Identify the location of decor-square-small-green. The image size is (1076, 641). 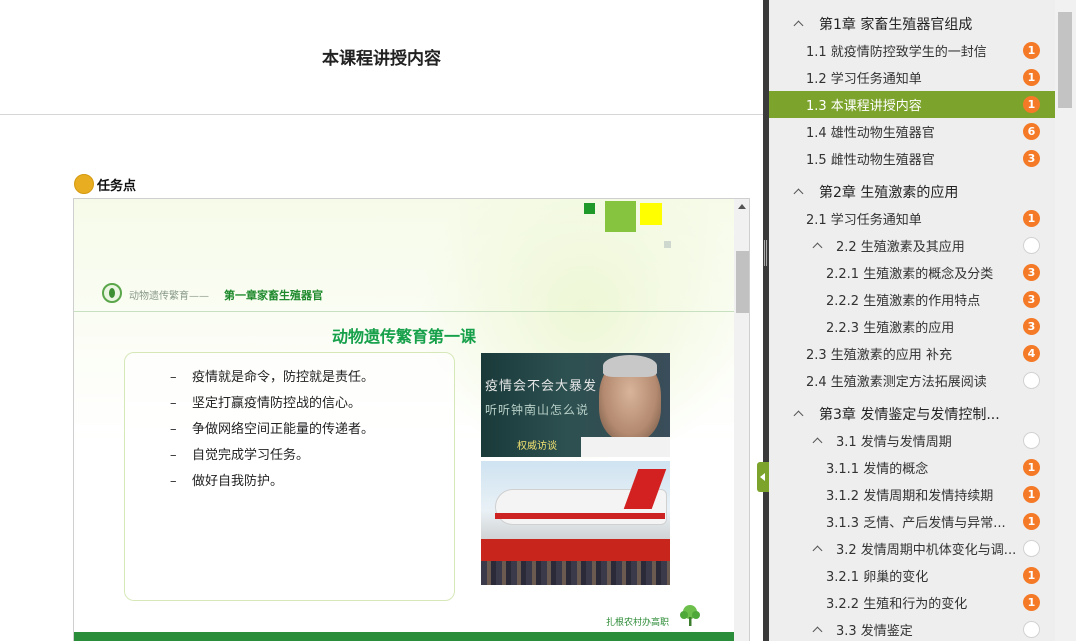
(589, 208).